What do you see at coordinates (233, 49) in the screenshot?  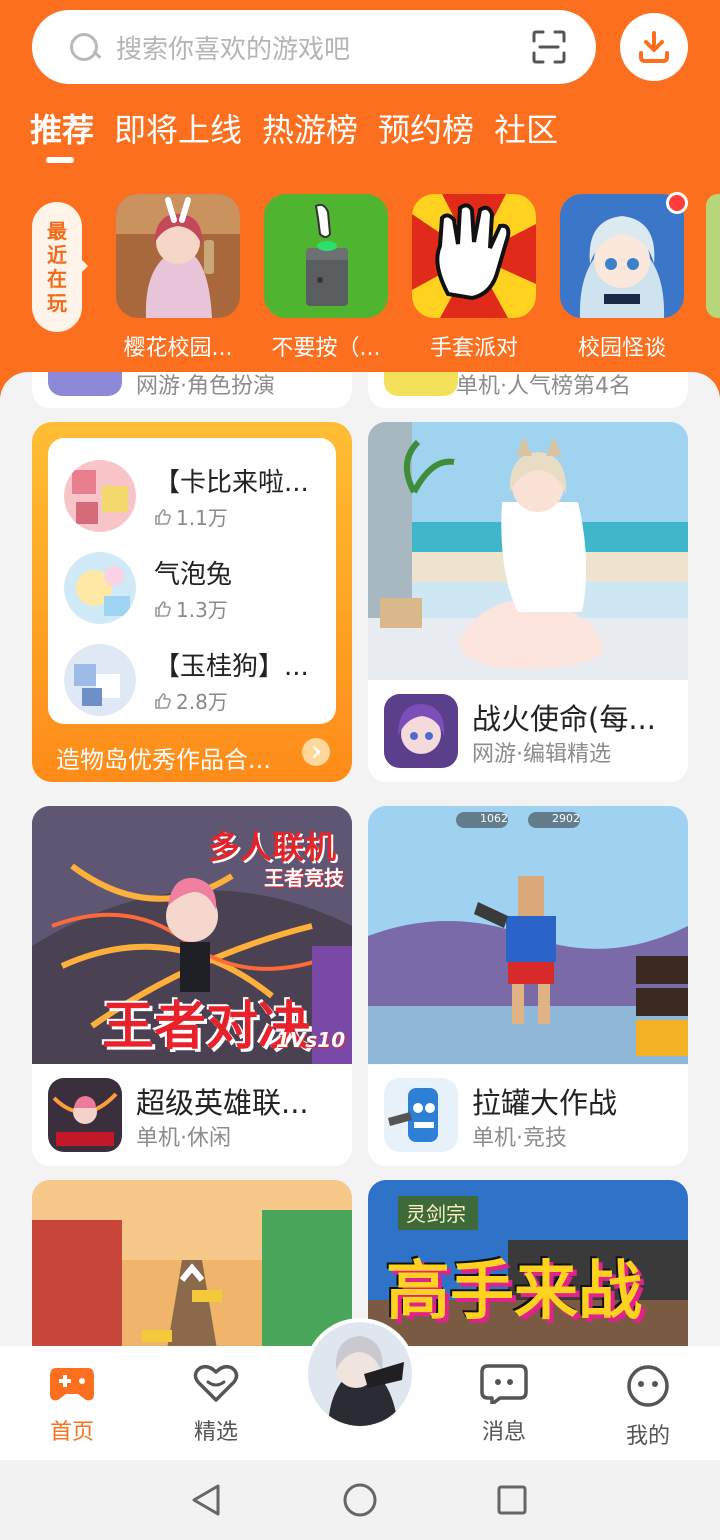 I see `search-placeholder: 搜索你喜欢的游戏吧` at bounding box center [233, 49].